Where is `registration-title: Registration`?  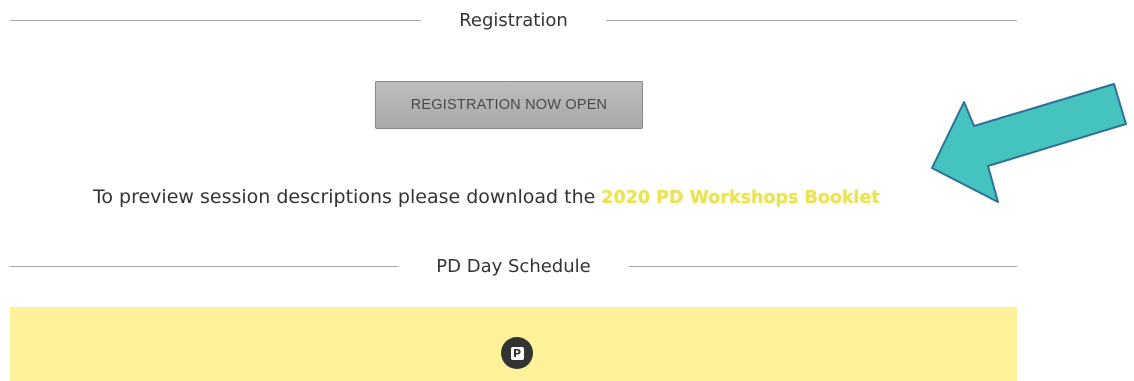 registration-title: Registration is located at coordinates (513, 20).